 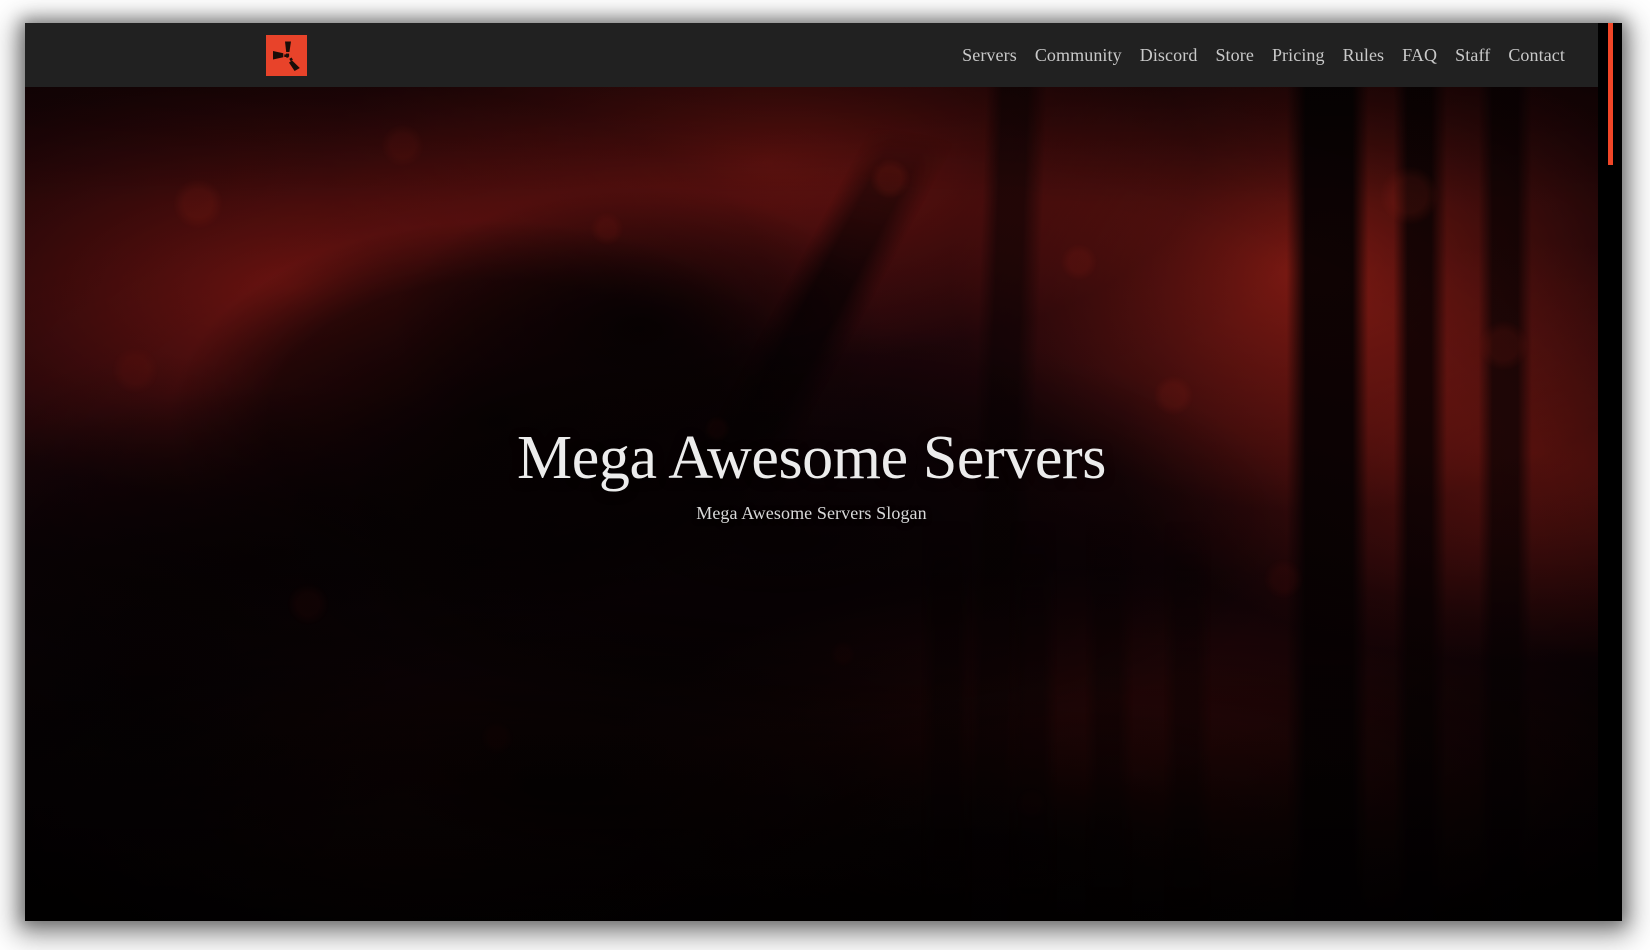 I want to click on vertical-scrollbar-track, so click(x=1610, y=472).